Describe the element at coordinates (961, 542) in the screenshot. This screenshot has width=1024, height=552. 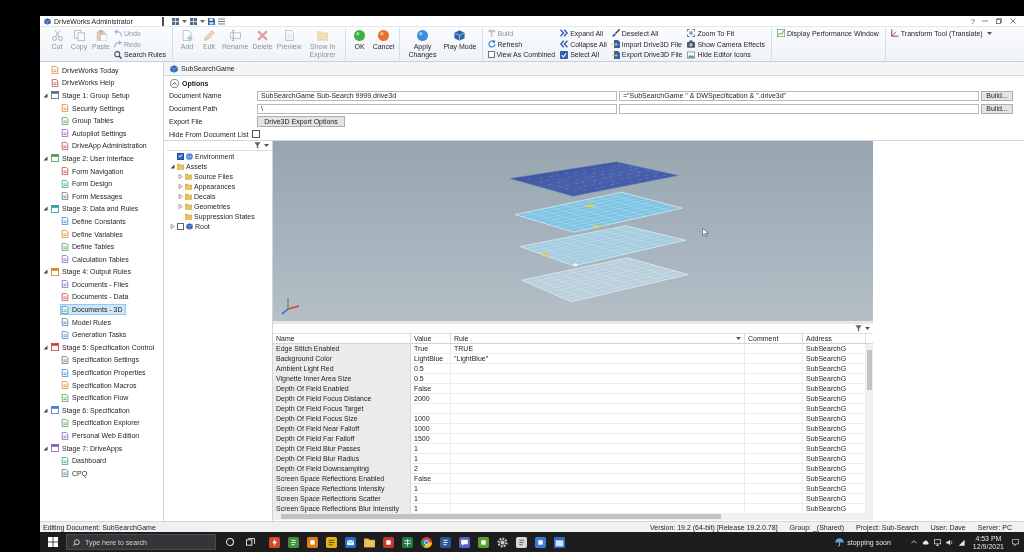
I see `network-icon` at that location.